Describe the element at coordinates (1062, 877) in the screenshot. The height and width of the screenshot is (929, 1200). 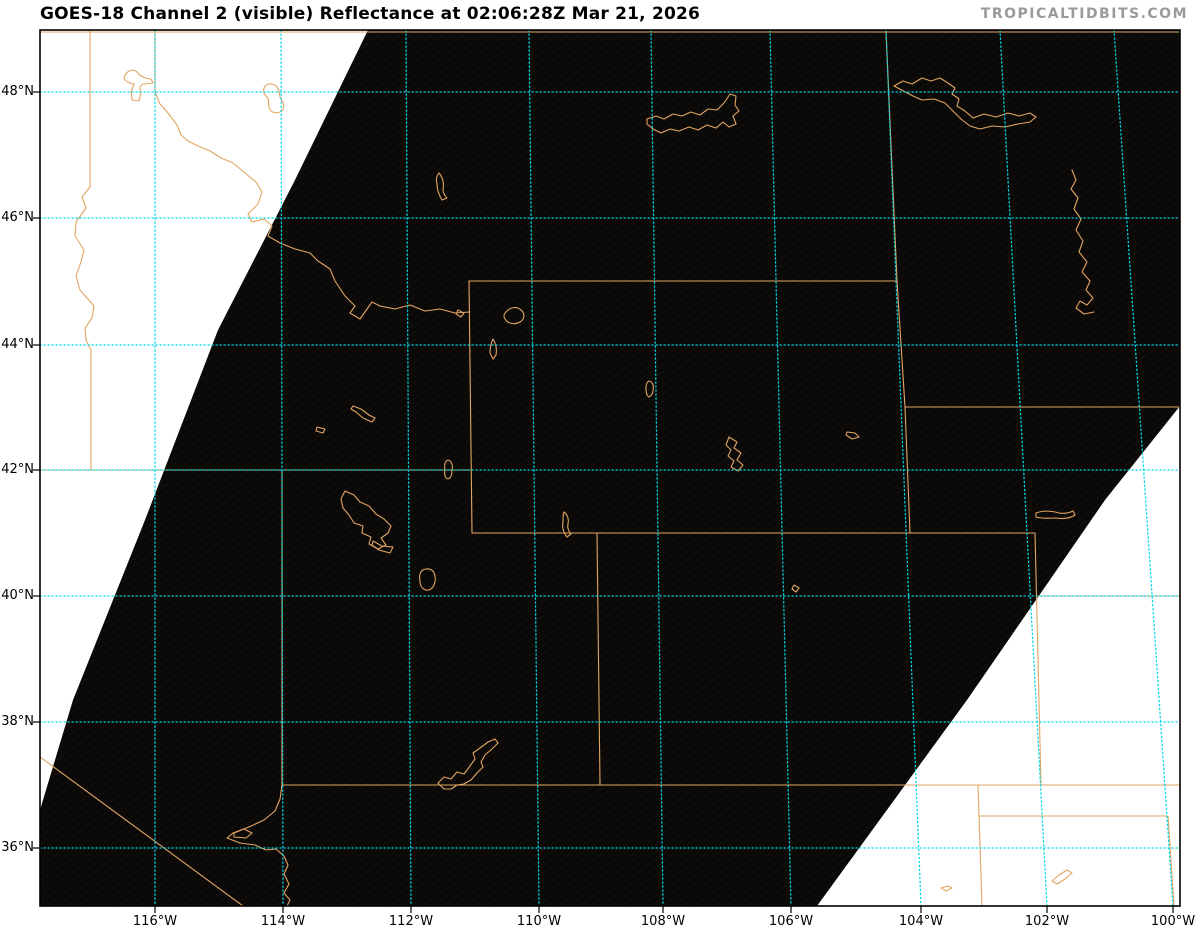
I see `lake-meredith` at that location.